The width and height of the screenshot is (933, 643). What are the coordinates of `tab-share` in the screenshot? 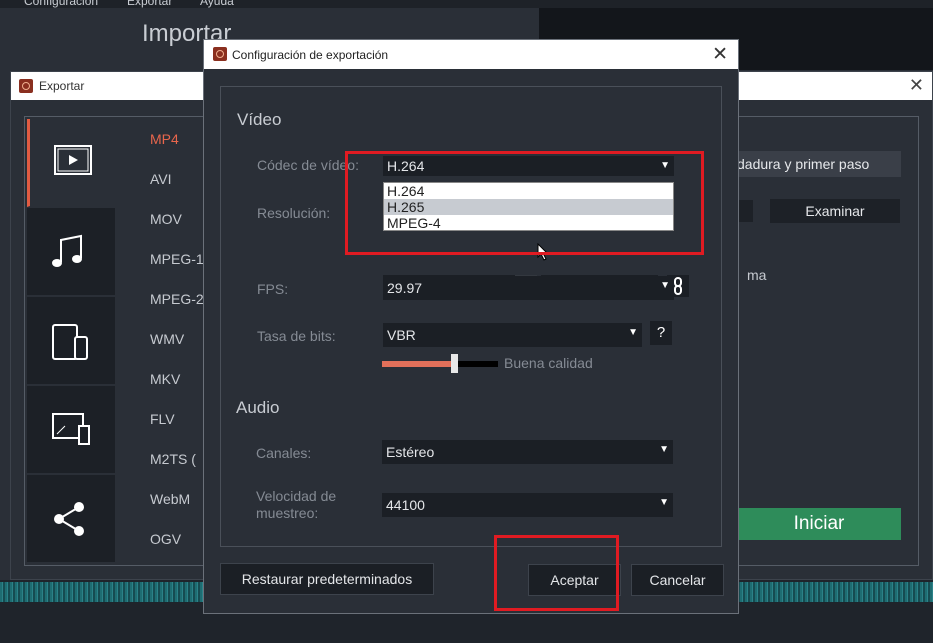 It's located at (71, 519).